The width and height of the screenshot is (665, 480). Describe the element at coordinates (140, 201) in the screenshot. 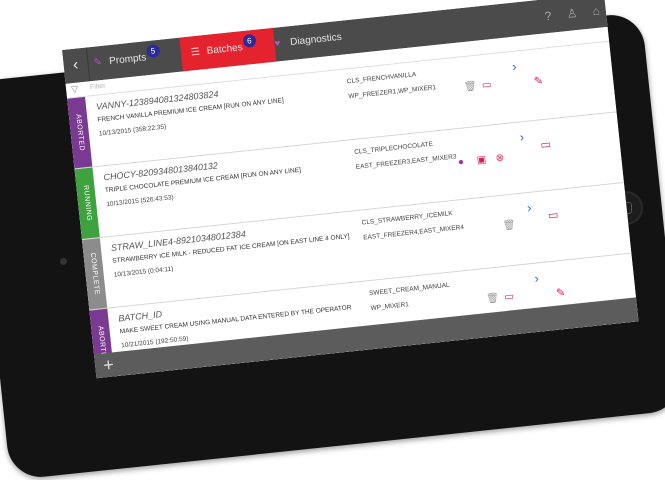

I see `batch-date: 10/13/2015 (526:43:53)` at that location.